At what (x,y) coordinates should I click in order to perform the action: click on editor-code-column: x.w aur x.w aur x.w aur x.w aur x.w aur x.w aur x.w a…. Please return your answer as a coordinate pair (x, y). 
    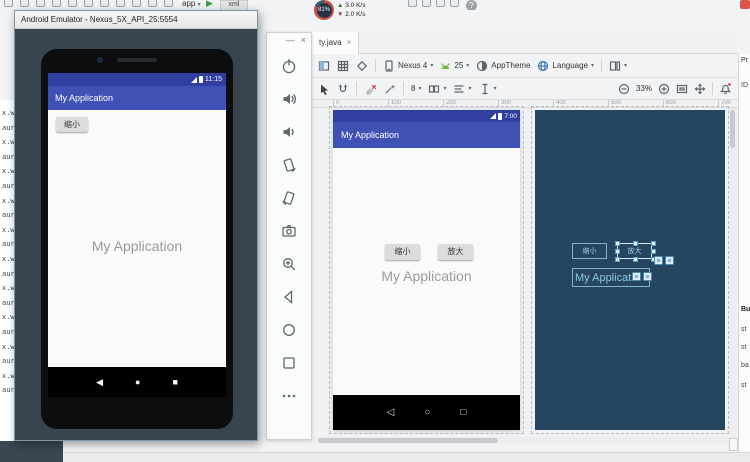
    Looking at the image, I should click on (7, 270).